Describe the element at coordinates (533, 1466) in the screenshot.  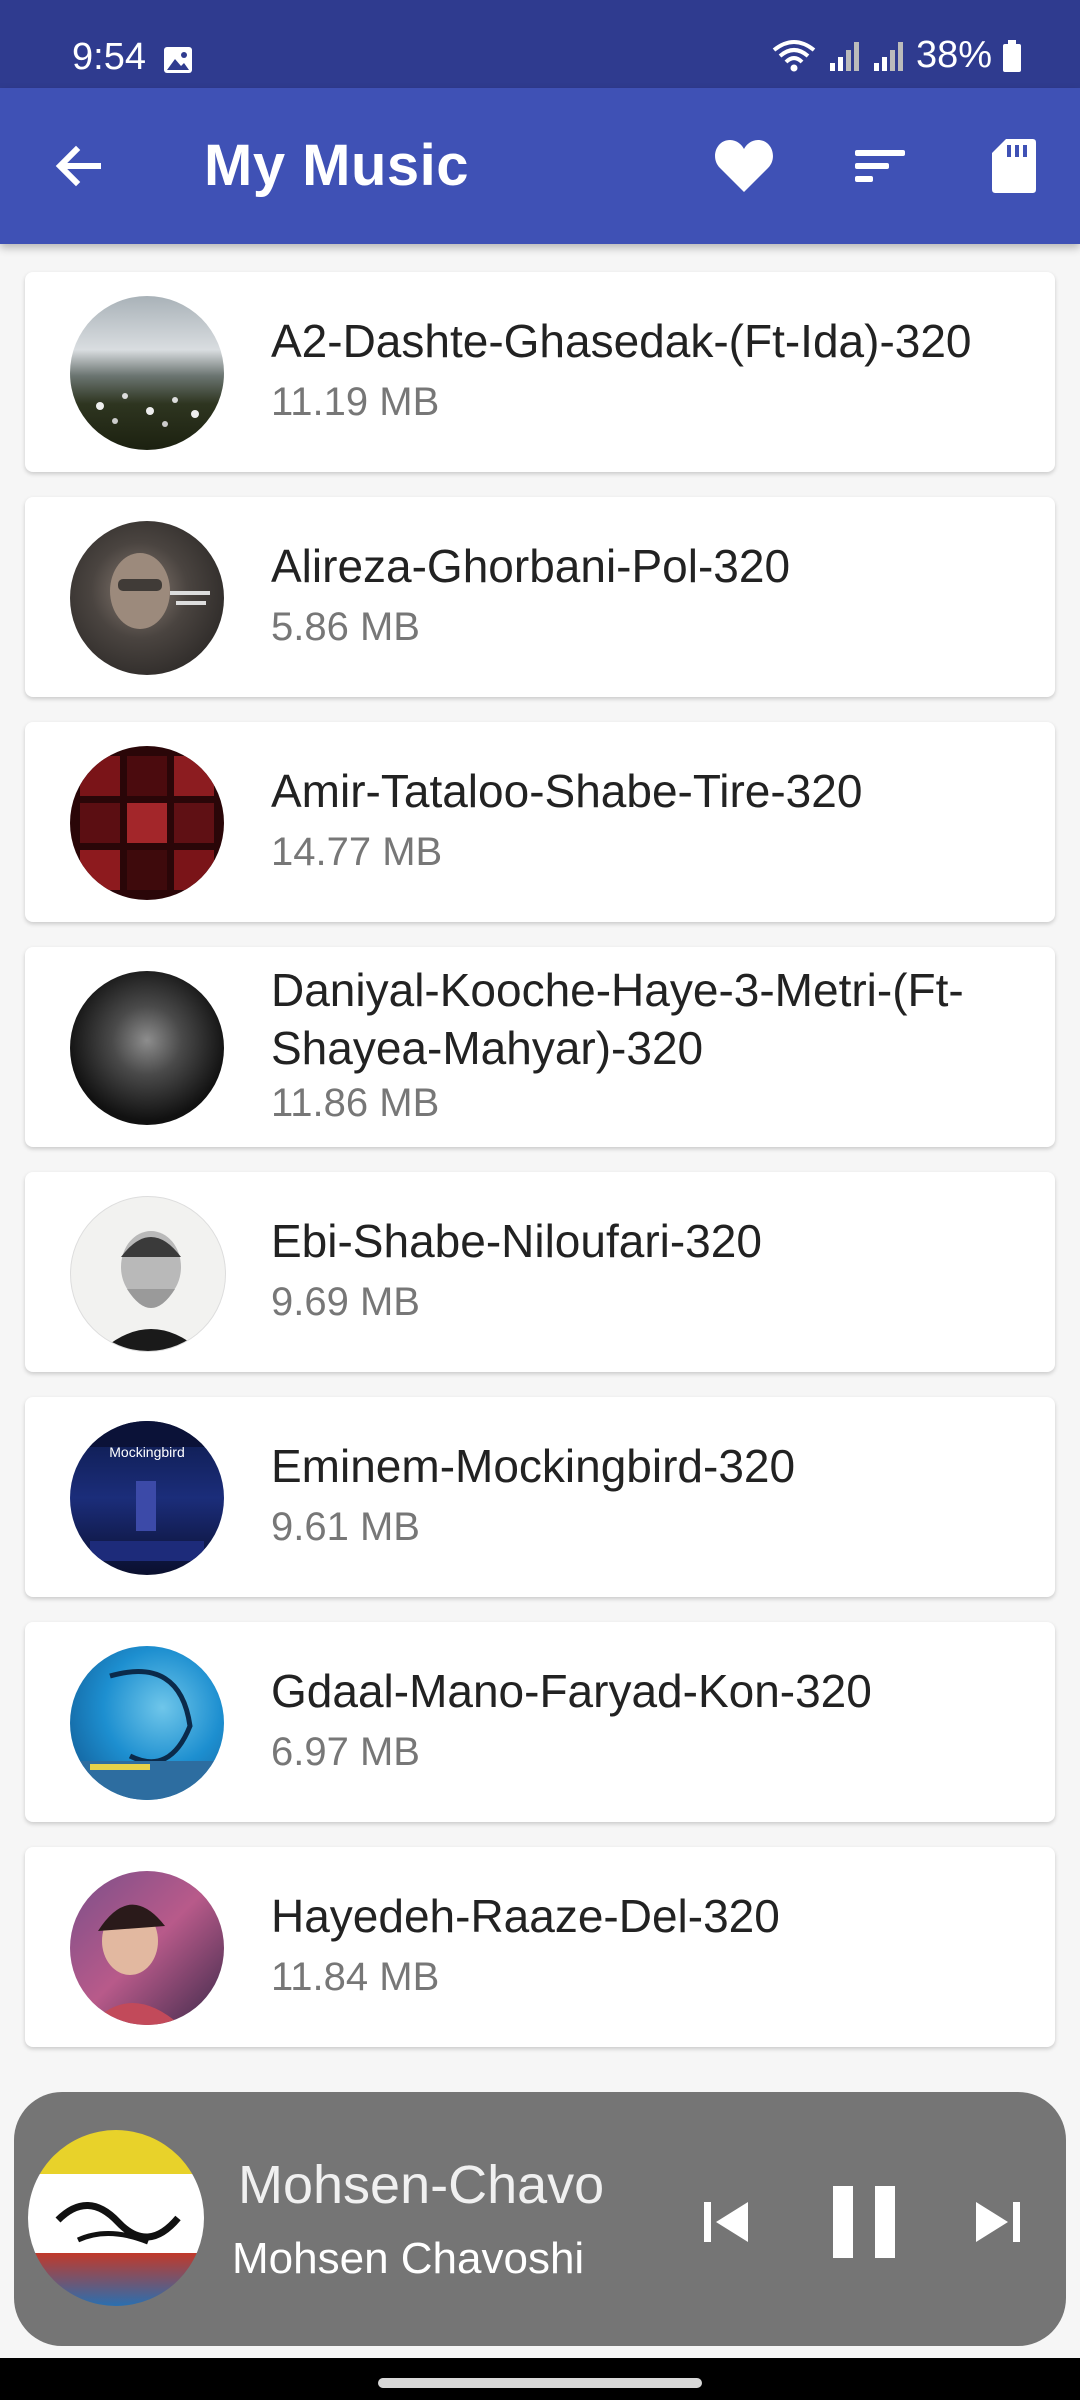
I see `song-title: Eminem-Mockingbird-320` at that location.